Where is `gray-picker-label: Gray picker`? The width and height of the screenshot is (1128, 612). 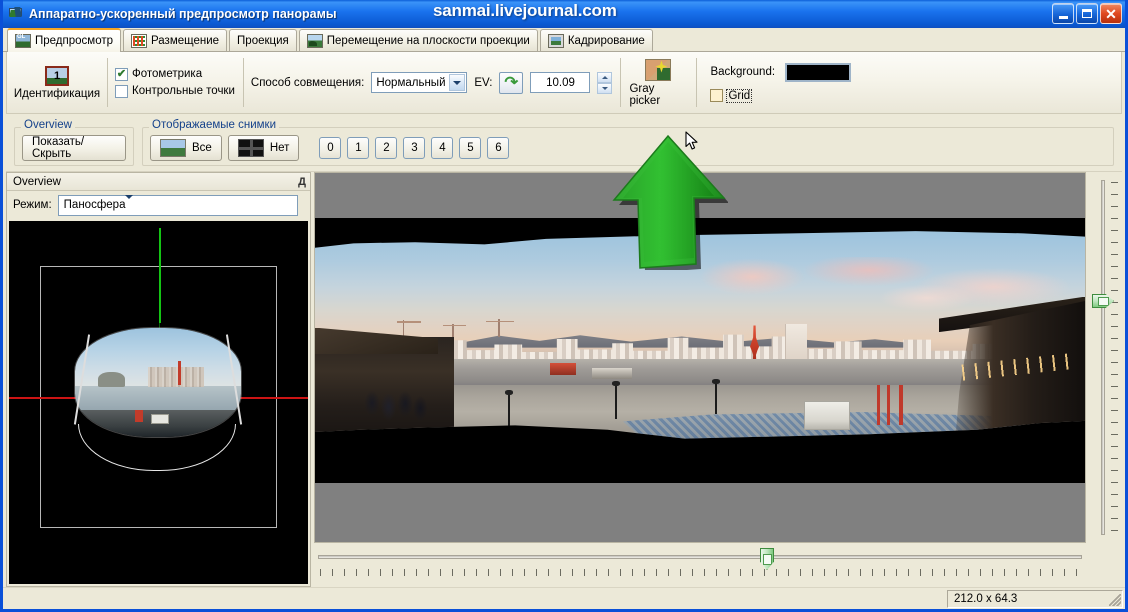
gray-picker-label: Gray picker is located at coordinates (645, 94).